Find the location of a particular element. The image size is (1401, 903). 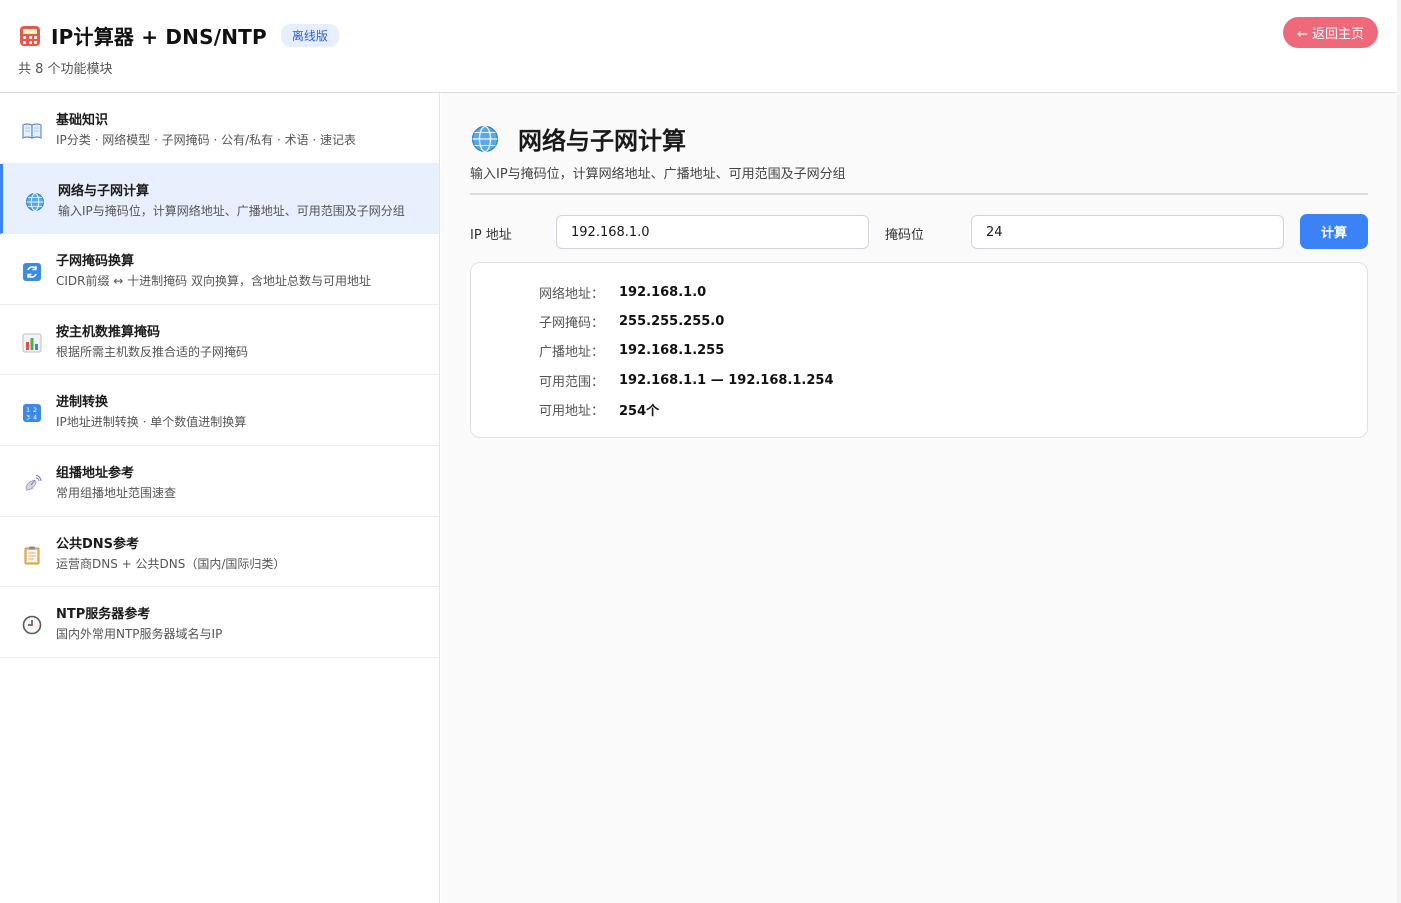

book-icon is located at coordinates (32, 131).